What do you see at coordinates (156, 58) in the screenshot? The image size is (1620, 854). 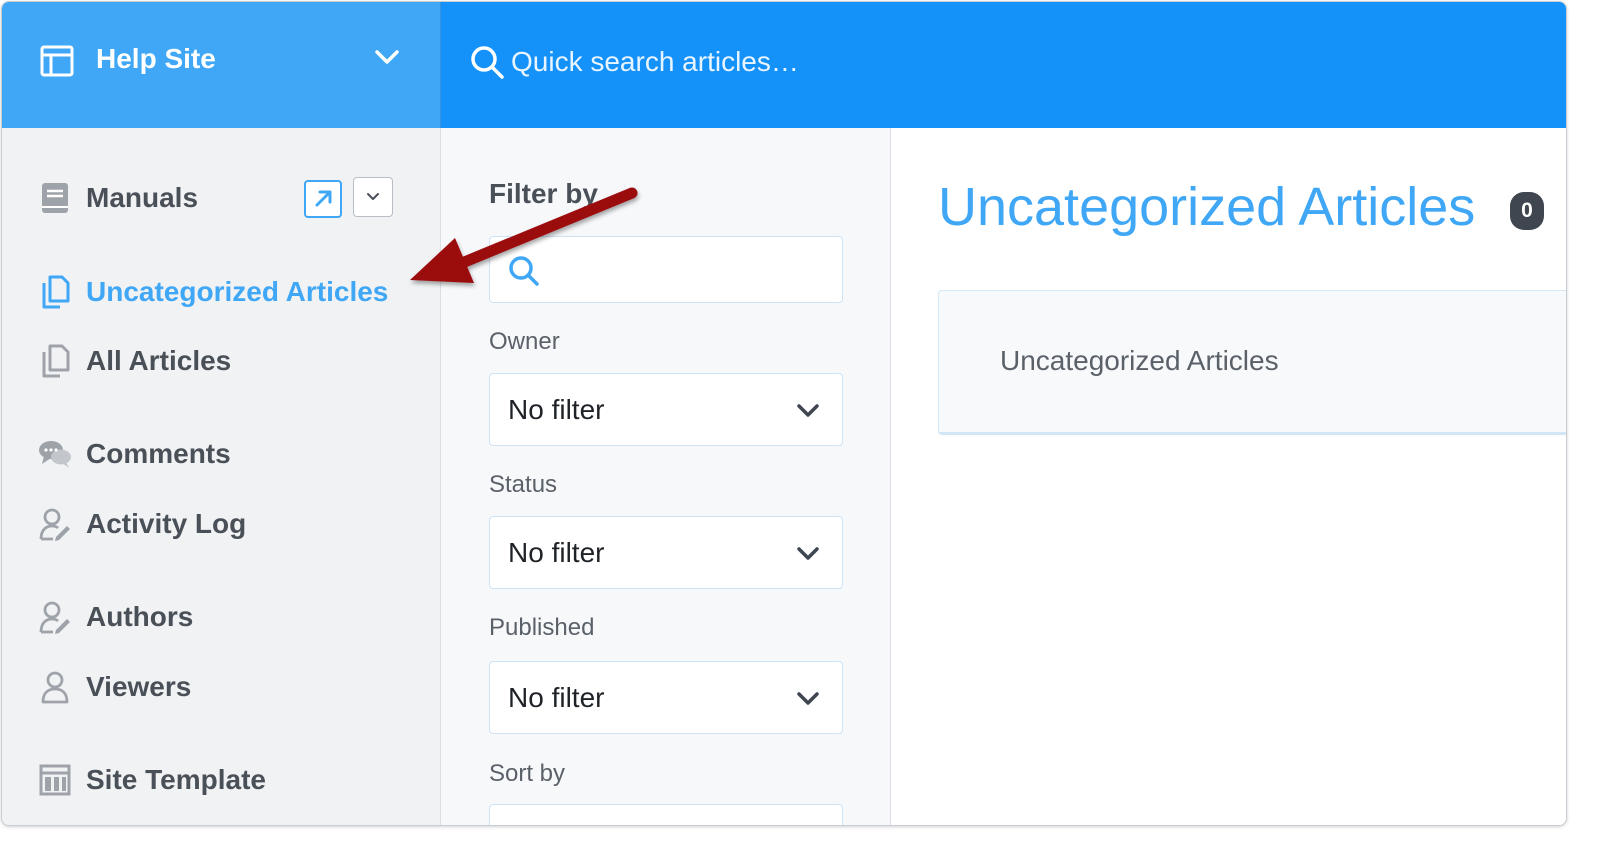 I see `site-name: Help Site` at bounding box center [156, 58].